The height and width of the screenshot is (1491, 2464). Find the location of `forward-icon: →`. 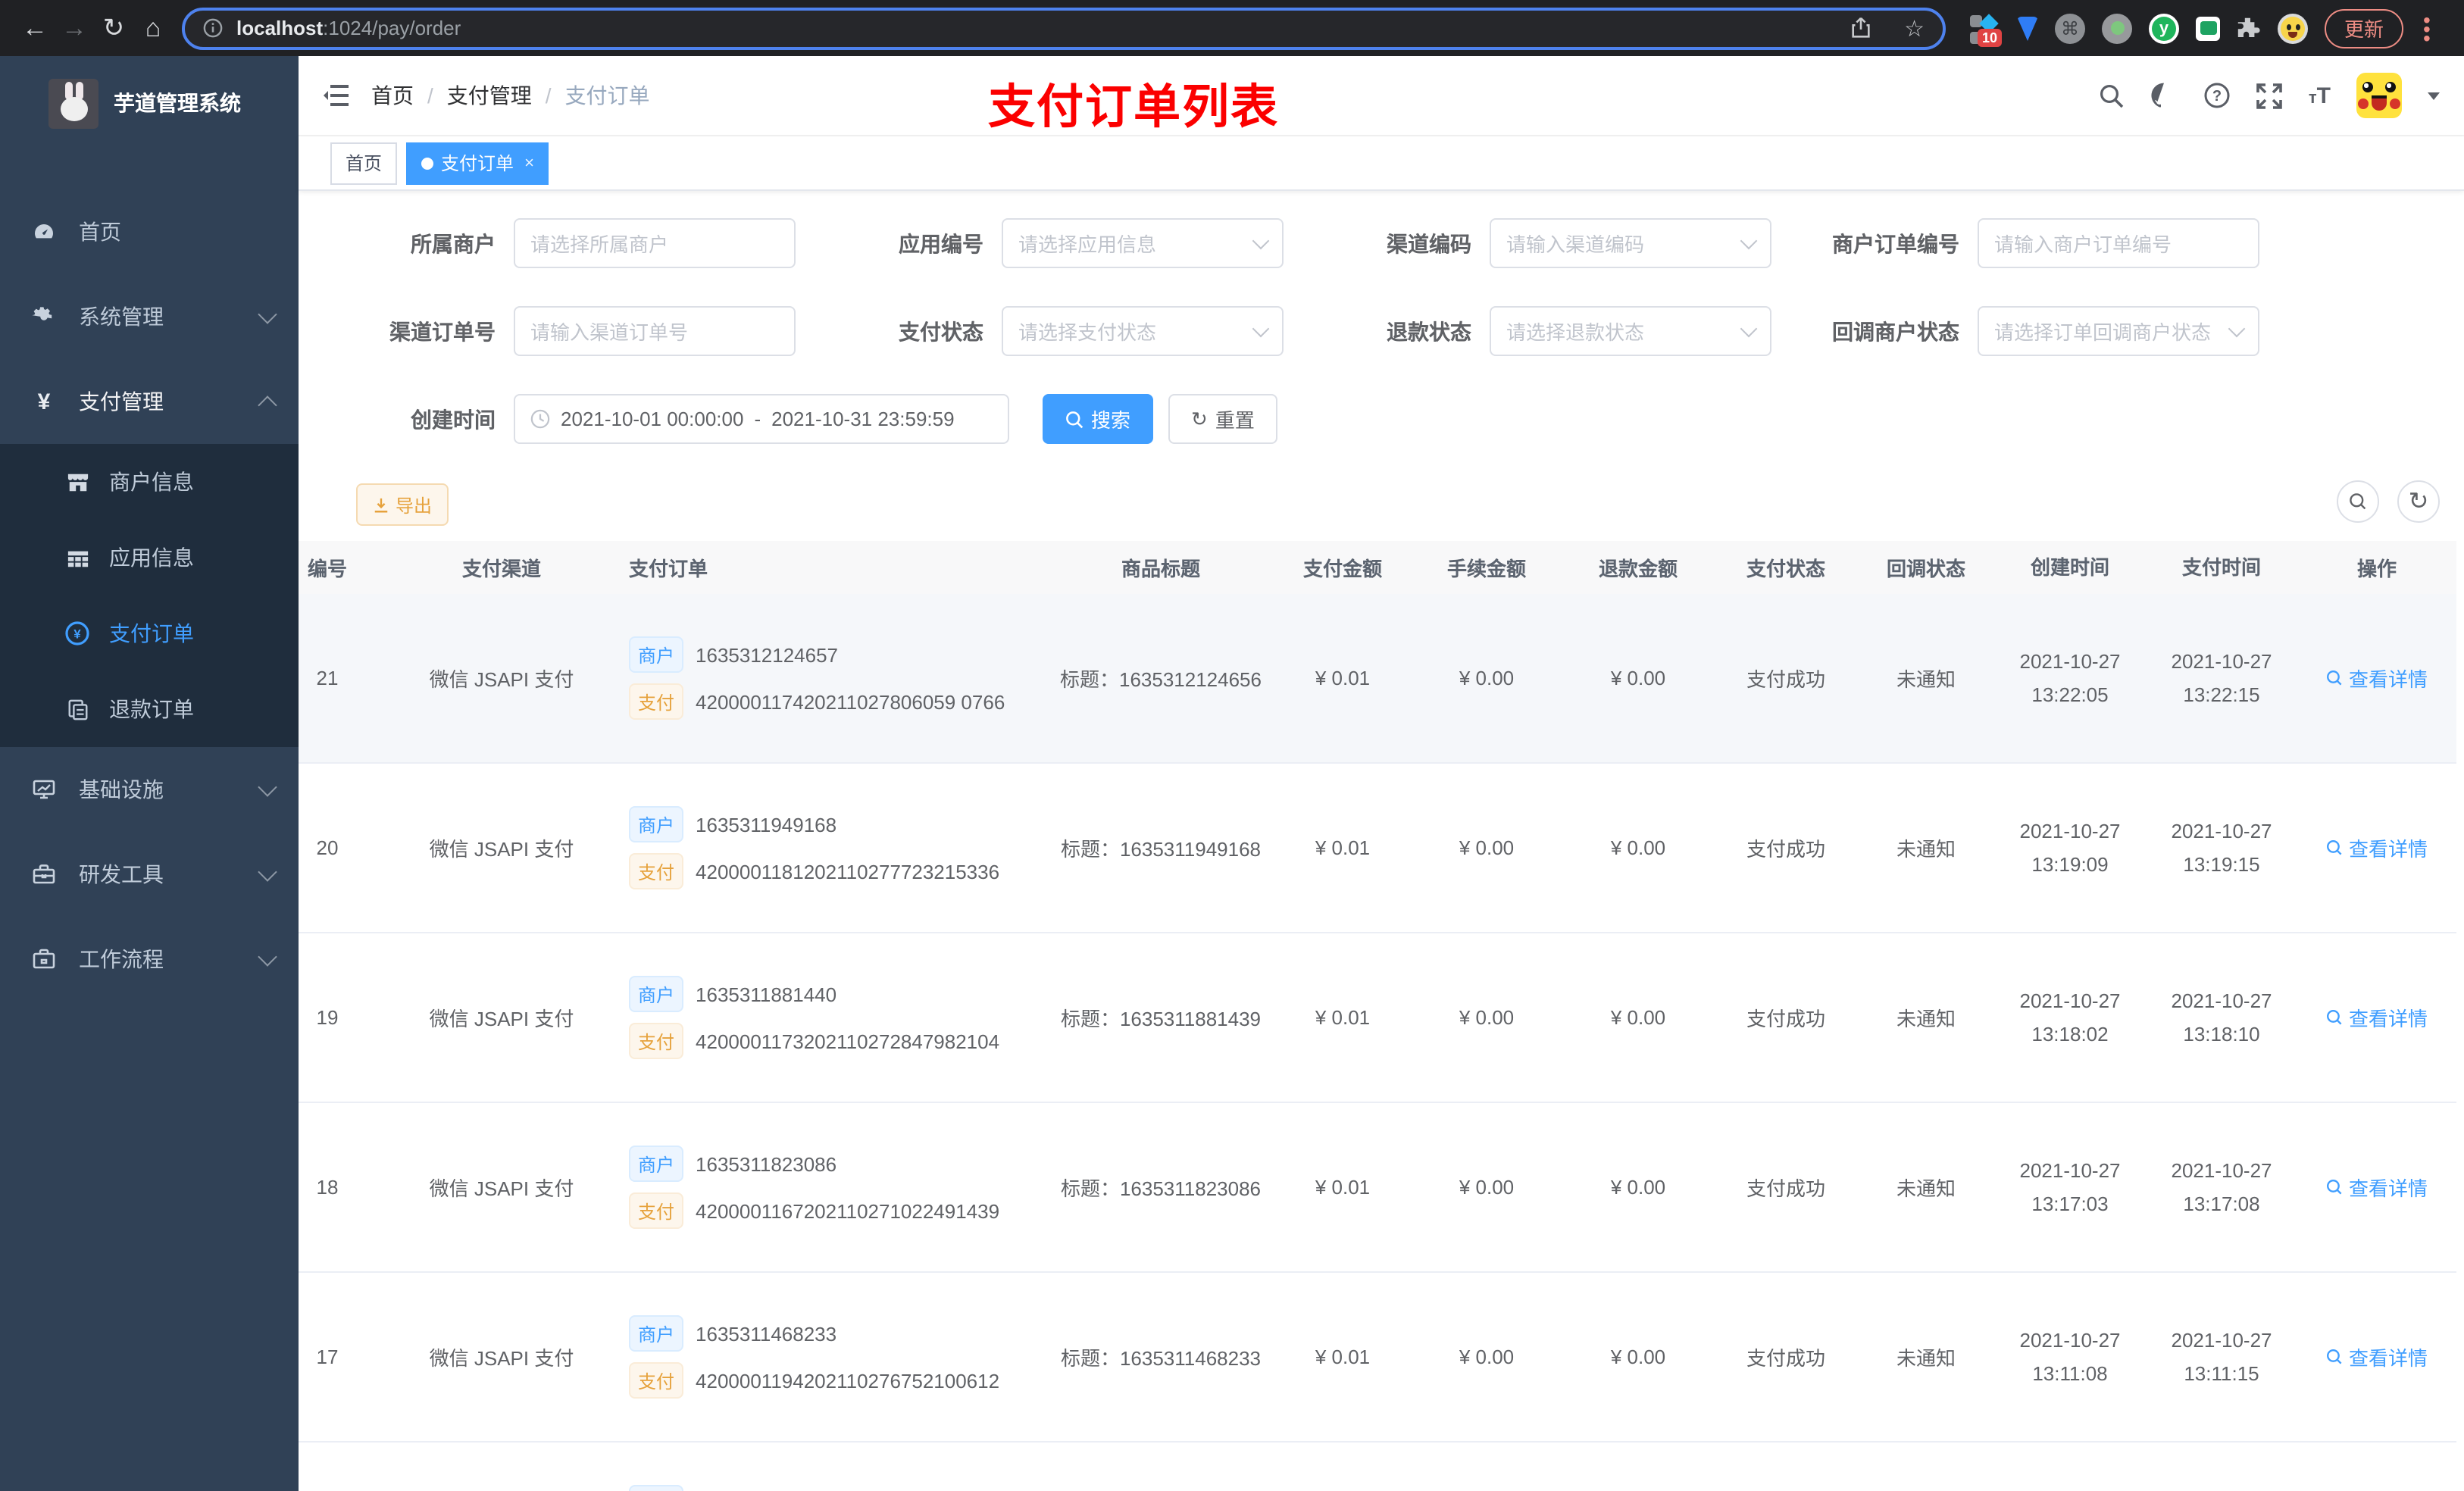

forward-icon: → is located at coordinates (74, 28).